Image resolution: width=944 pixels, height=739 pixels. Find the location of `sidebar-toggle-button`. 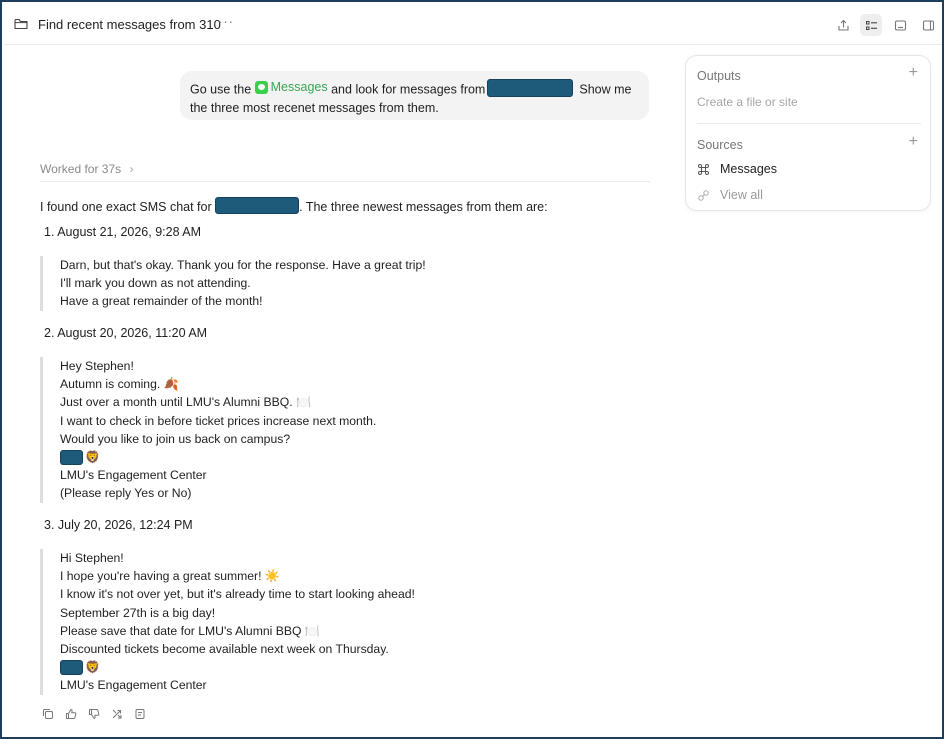

sidebar-toggle-button is located at coordinates (928, 25).